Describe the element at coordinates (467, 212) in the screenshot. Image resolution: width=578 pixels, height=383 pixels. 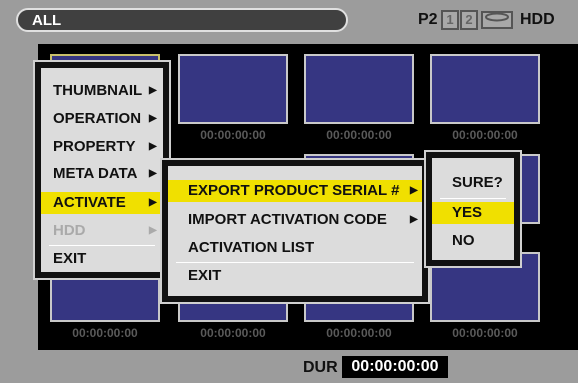
I see `yes-option-label: YES` at that location.